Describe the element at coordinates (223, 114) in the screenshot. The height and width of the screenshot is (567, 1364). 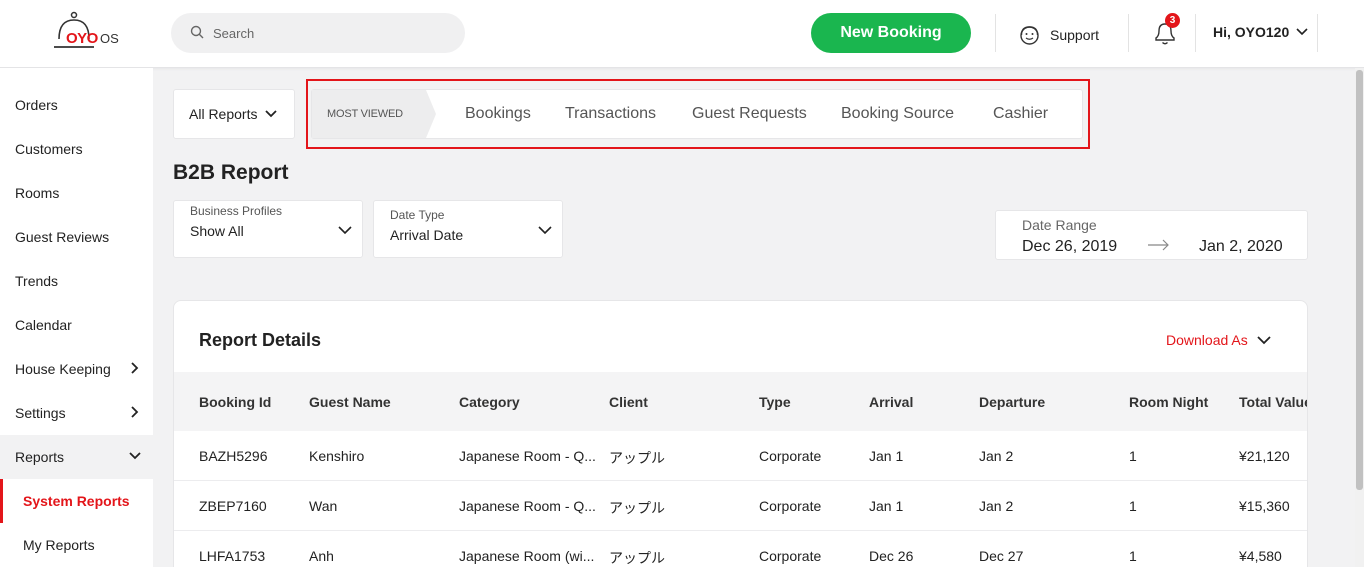
I see `all-reports-label: All Reports` at that location.